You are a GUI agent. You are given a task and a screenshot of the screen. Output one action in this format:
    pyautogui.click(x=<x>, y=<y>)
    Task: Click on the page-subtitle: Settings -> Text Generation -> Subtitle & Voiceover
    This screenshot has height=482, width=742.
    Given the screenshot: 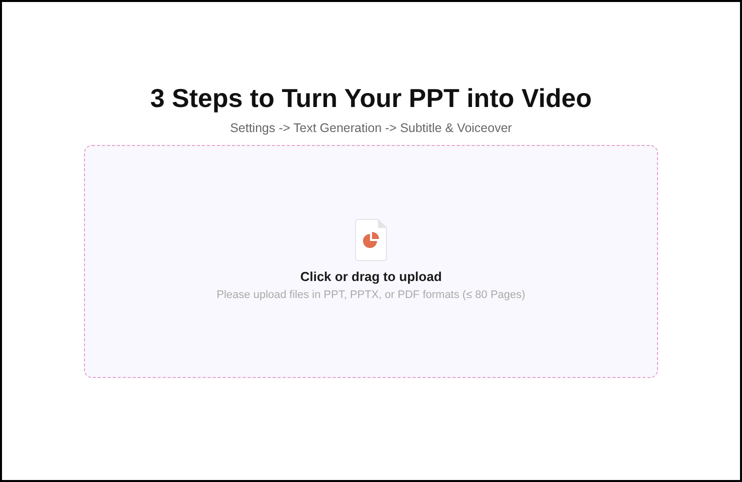 What is the action you would take?
    pyautogui.click(x=371, y=128)
    